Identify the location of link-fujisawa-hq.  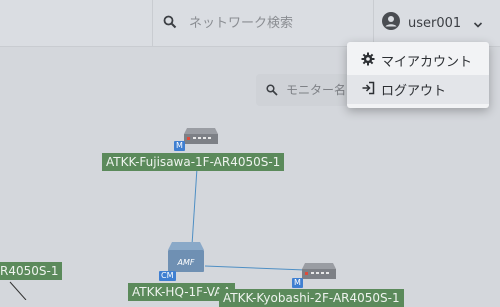
(194, 206).